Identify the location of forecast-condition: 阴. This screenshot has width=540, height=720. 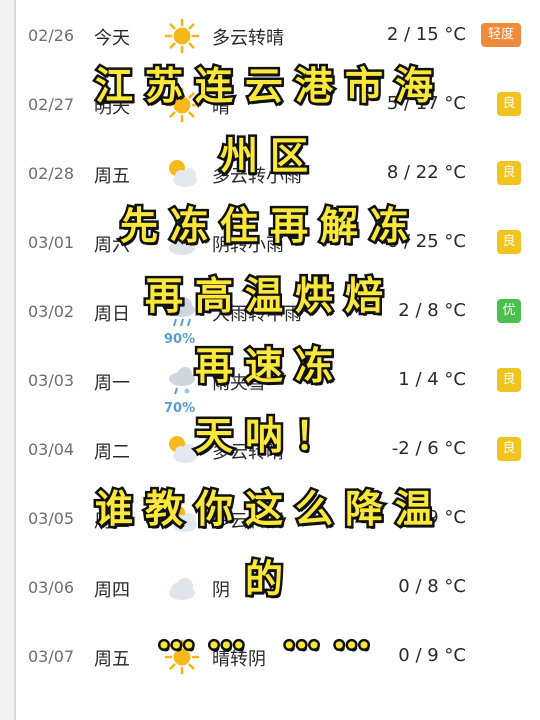
(221, 590).